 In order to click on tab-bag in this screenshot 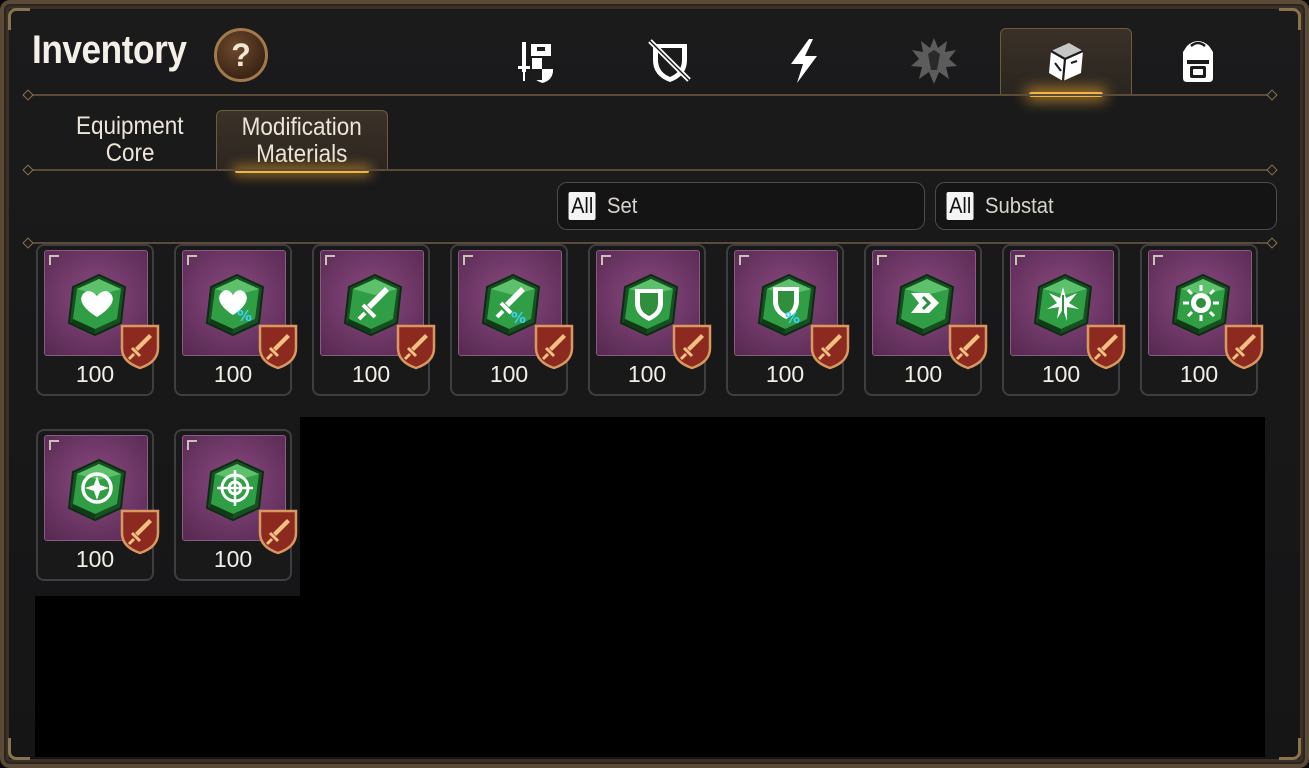, I will do `click(1198, 61)`.